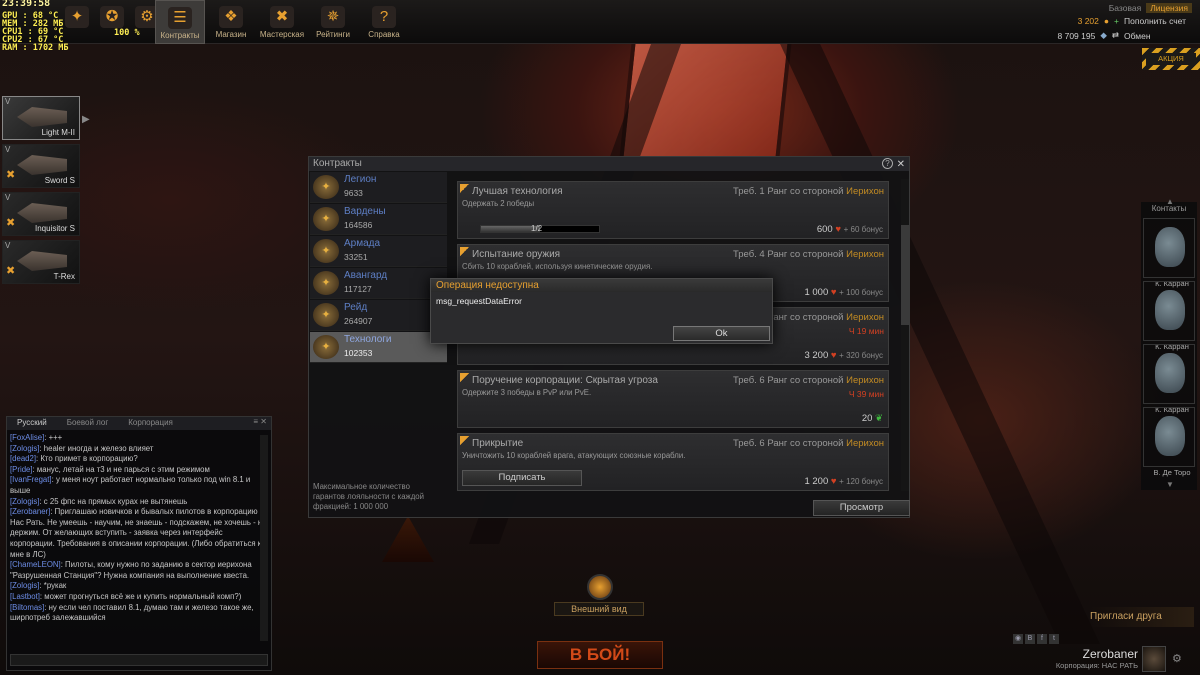 The height and width of the screenshot is (675, 1200). Describe the element at coordinates (86, 119) in the screenshot. I see `expand-arrow-icon: ▶` at that location.